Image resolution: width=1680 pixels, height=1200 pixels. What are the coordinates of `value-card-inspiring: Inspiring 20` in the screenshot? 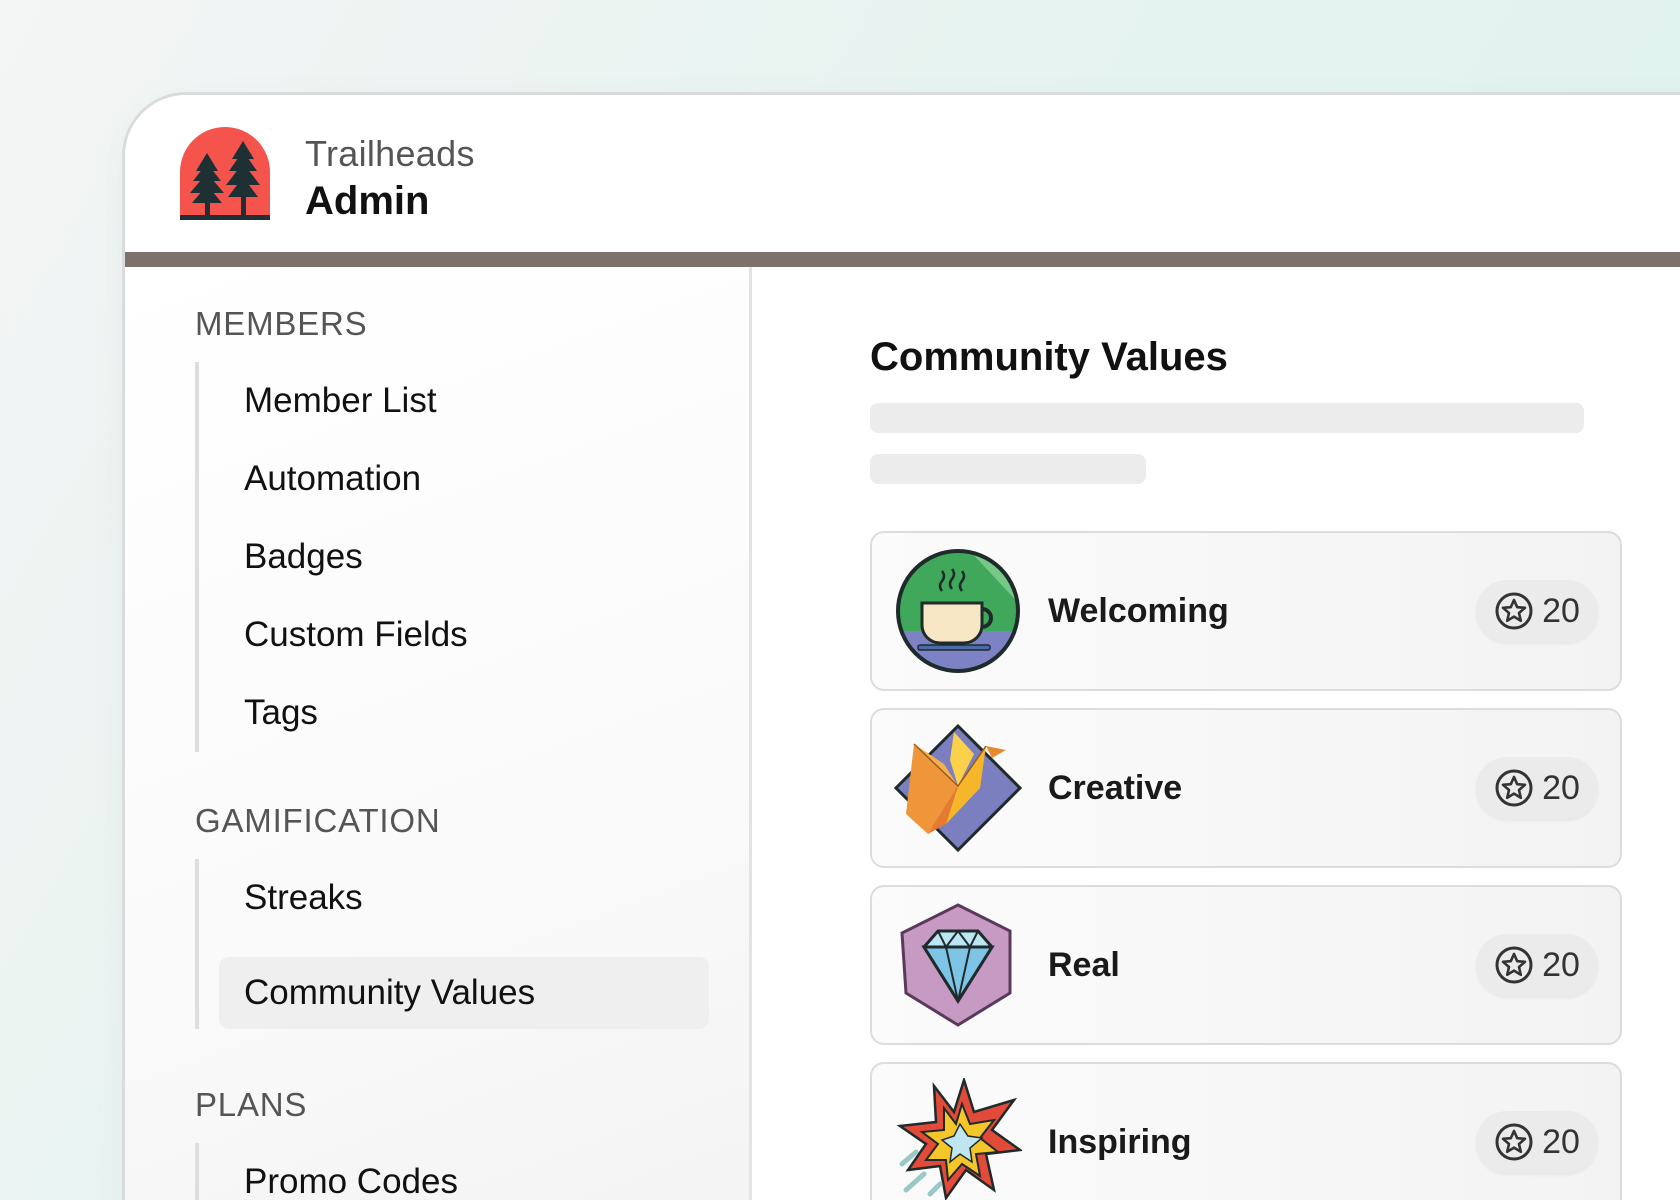 It's located at (1246, 1131).